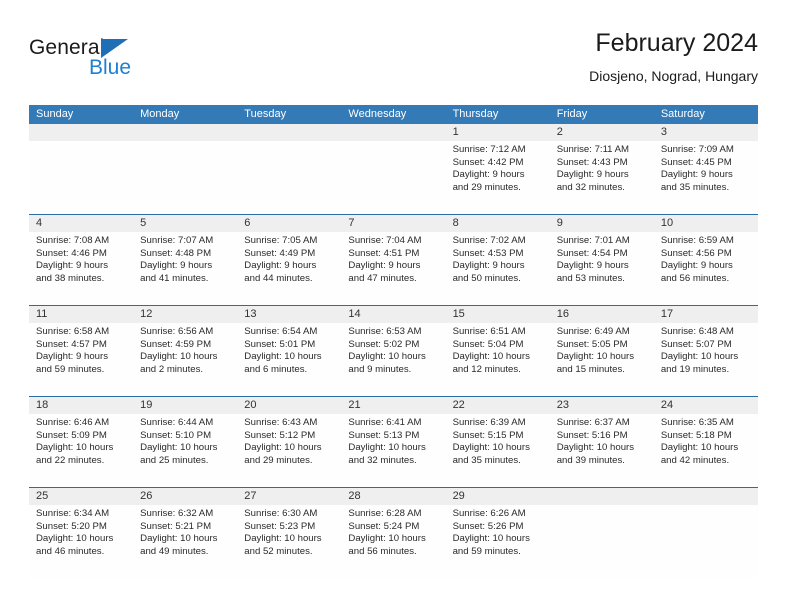 Image resolution: width=792 pixels, height=612 pixels. What do you see at coordinates (377, 114) in the screenshot?
I see `weekday-header-wednesday: Wednesday` at bounding box center [377, 114].